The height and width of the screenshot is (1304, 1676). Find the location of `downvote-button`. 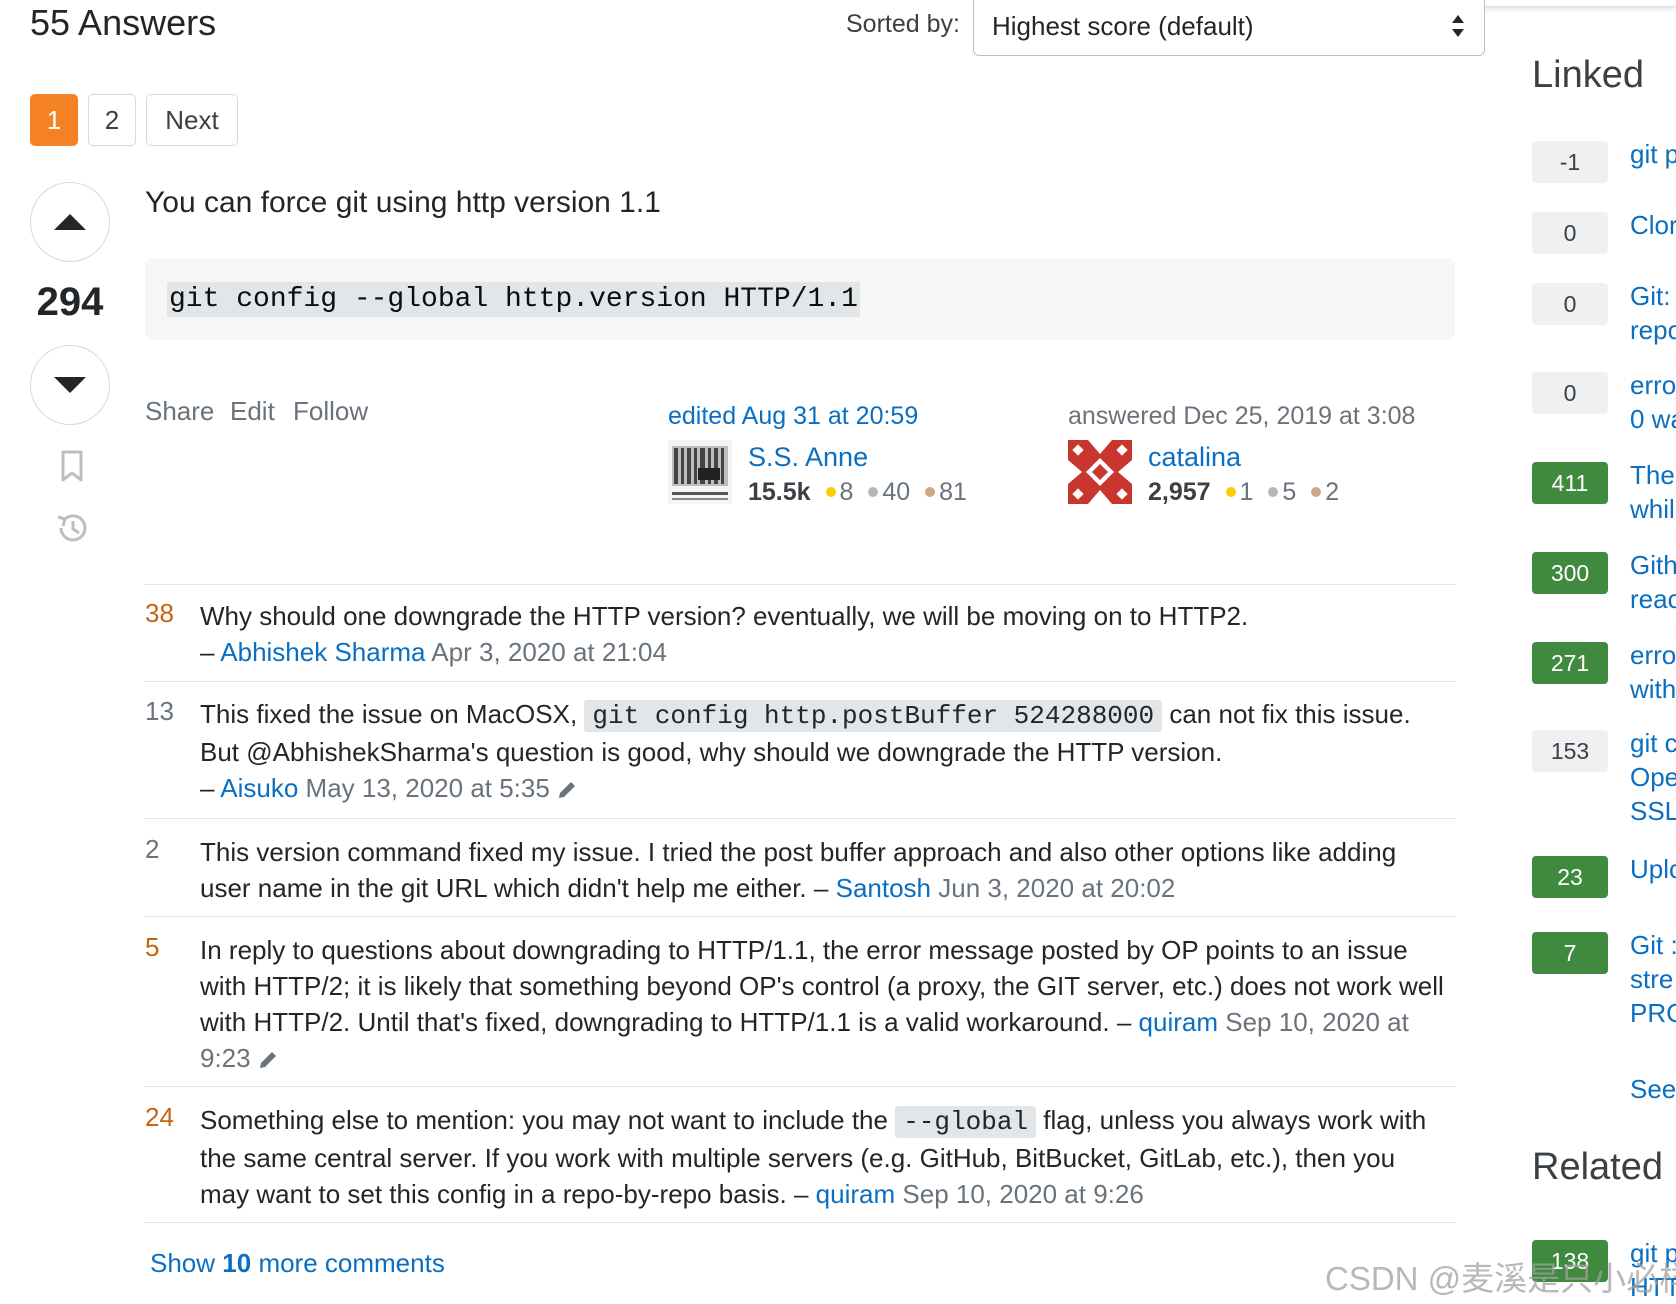

downvote-button is located at coordinates (70, 385).